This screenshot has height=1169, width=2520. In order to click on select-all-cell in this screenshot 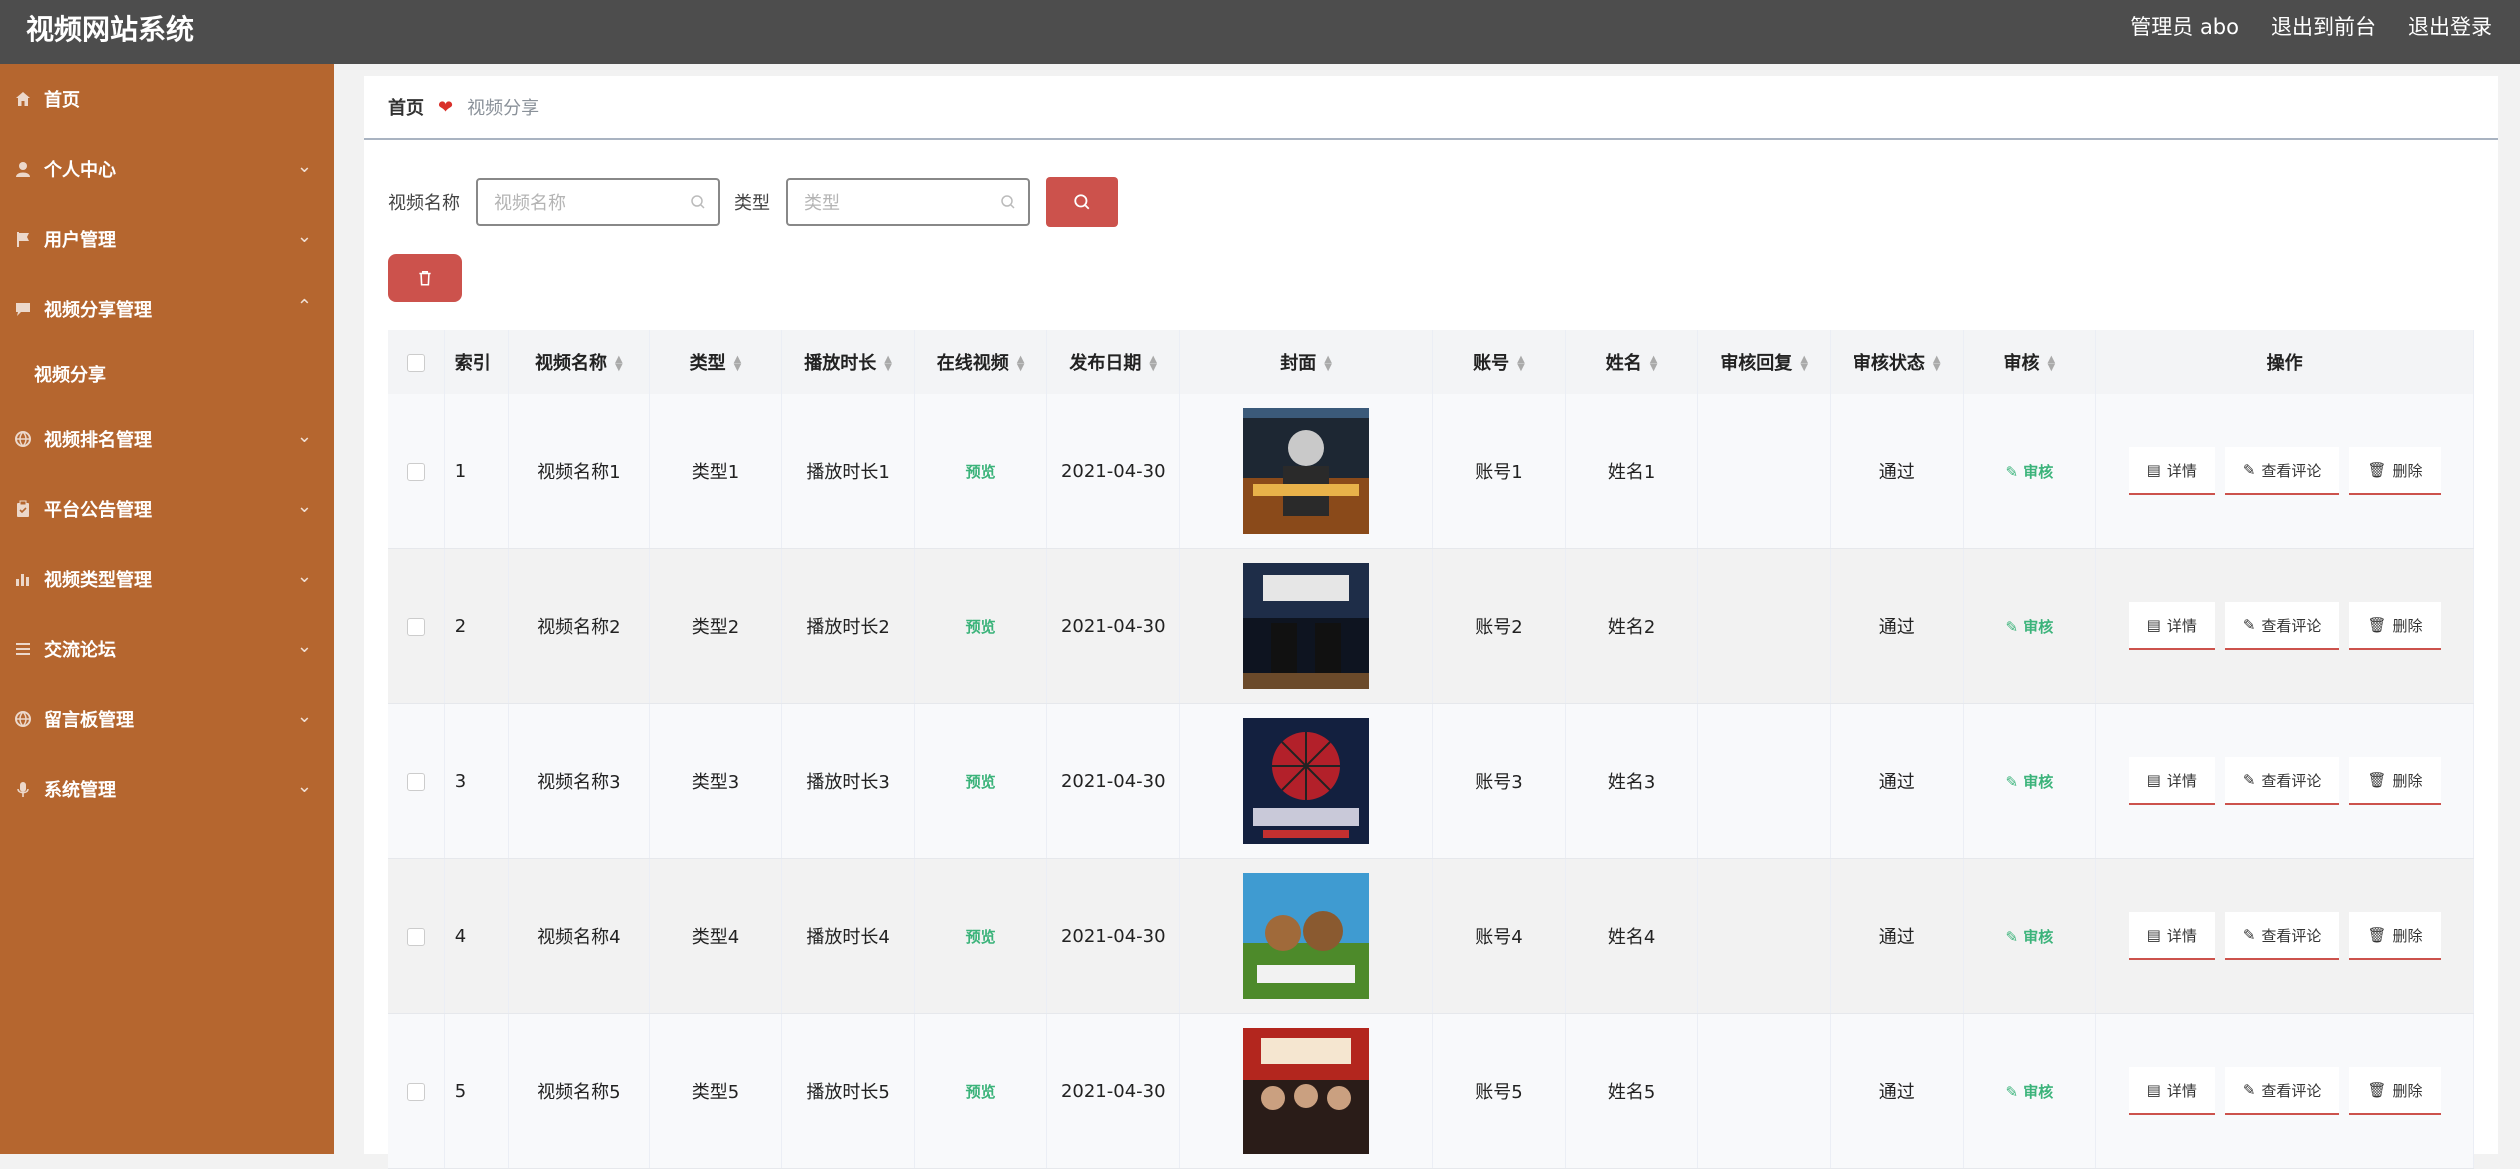, I will do `click(416, 362)`.